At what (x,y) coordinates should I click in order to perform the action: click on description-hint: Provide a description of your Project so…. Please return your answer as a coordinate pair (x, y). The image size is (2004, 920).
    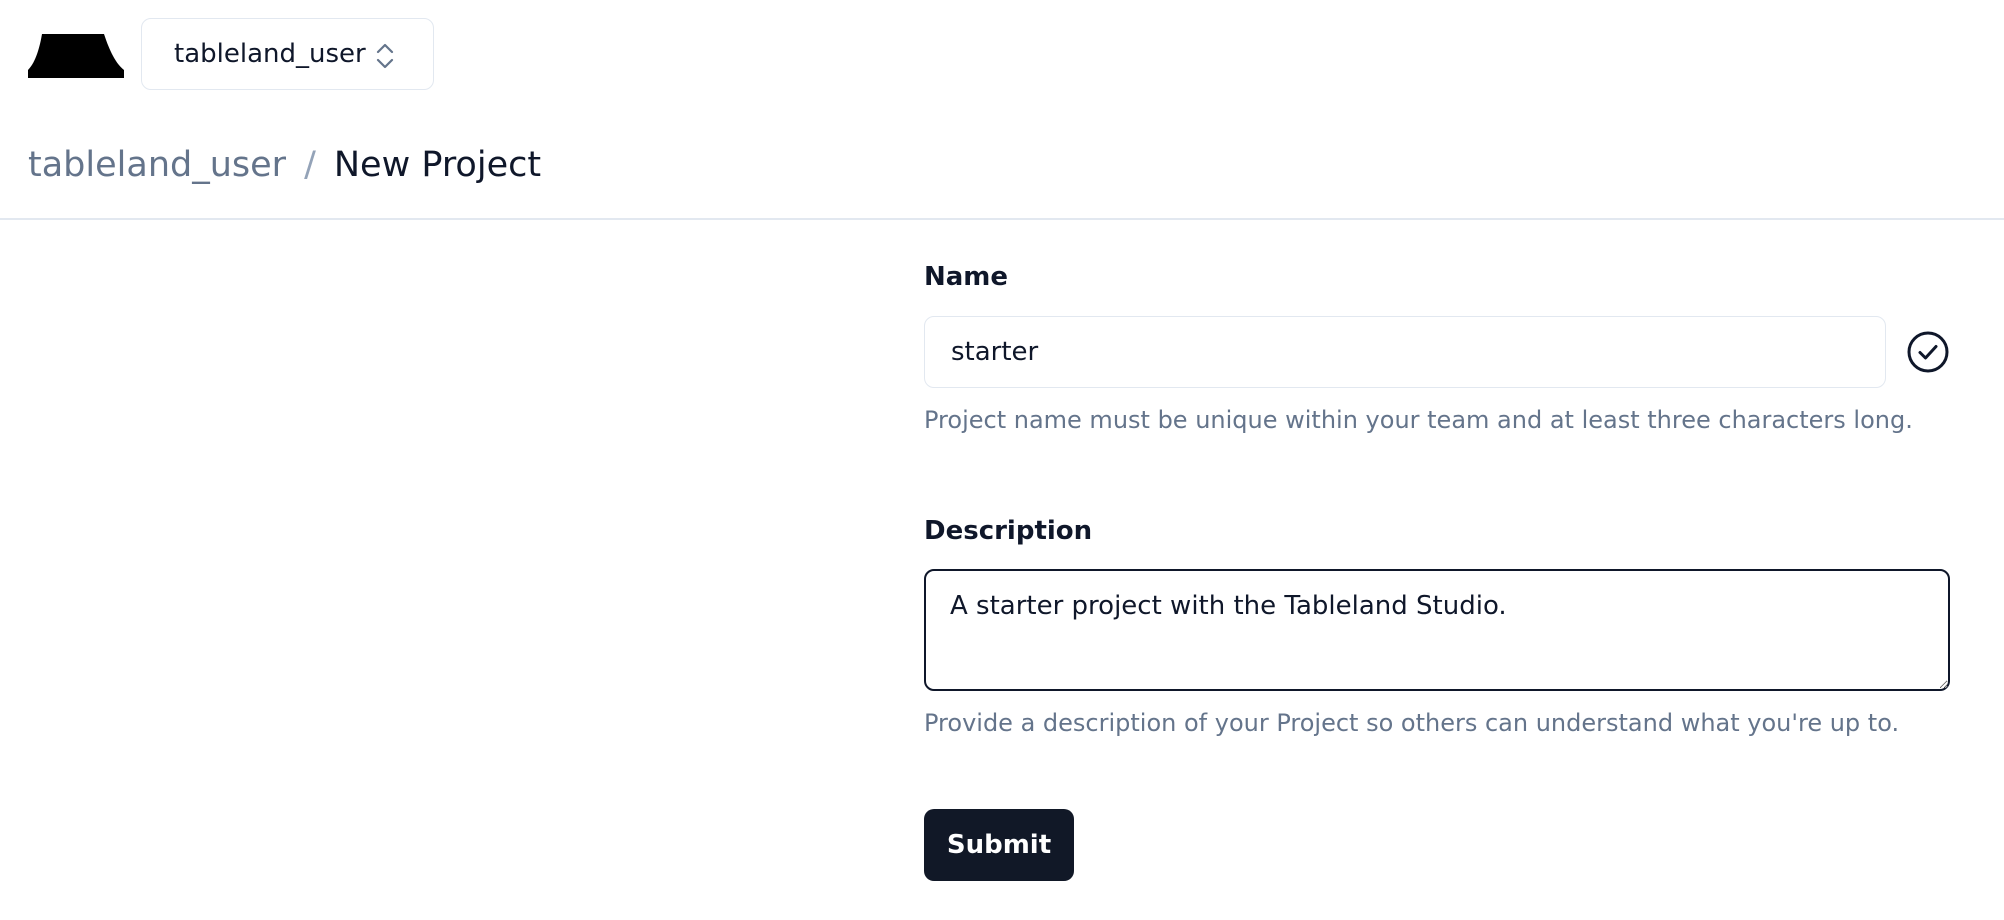
    Looking at the image, I should click on (1412, 723).